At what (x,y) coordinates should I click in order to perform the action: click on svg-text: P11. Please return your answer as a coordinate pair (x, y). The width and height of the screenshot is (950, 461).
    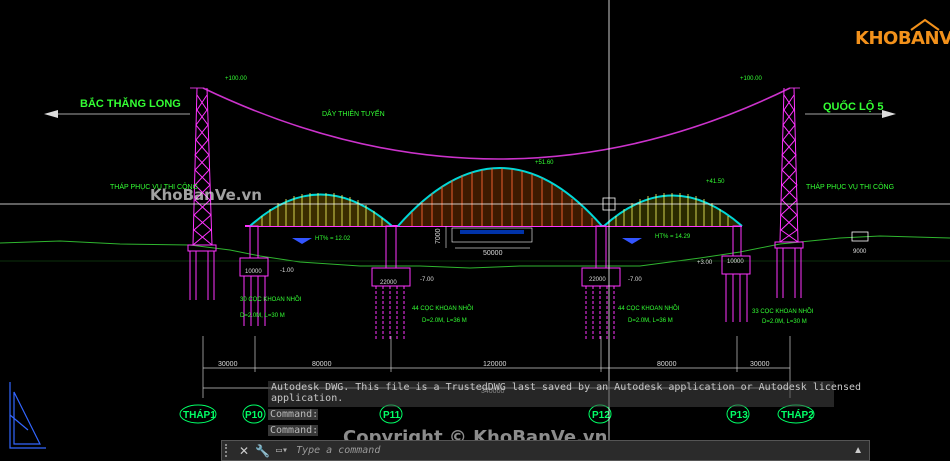
    Looking at the image, I should click on (392, 415).